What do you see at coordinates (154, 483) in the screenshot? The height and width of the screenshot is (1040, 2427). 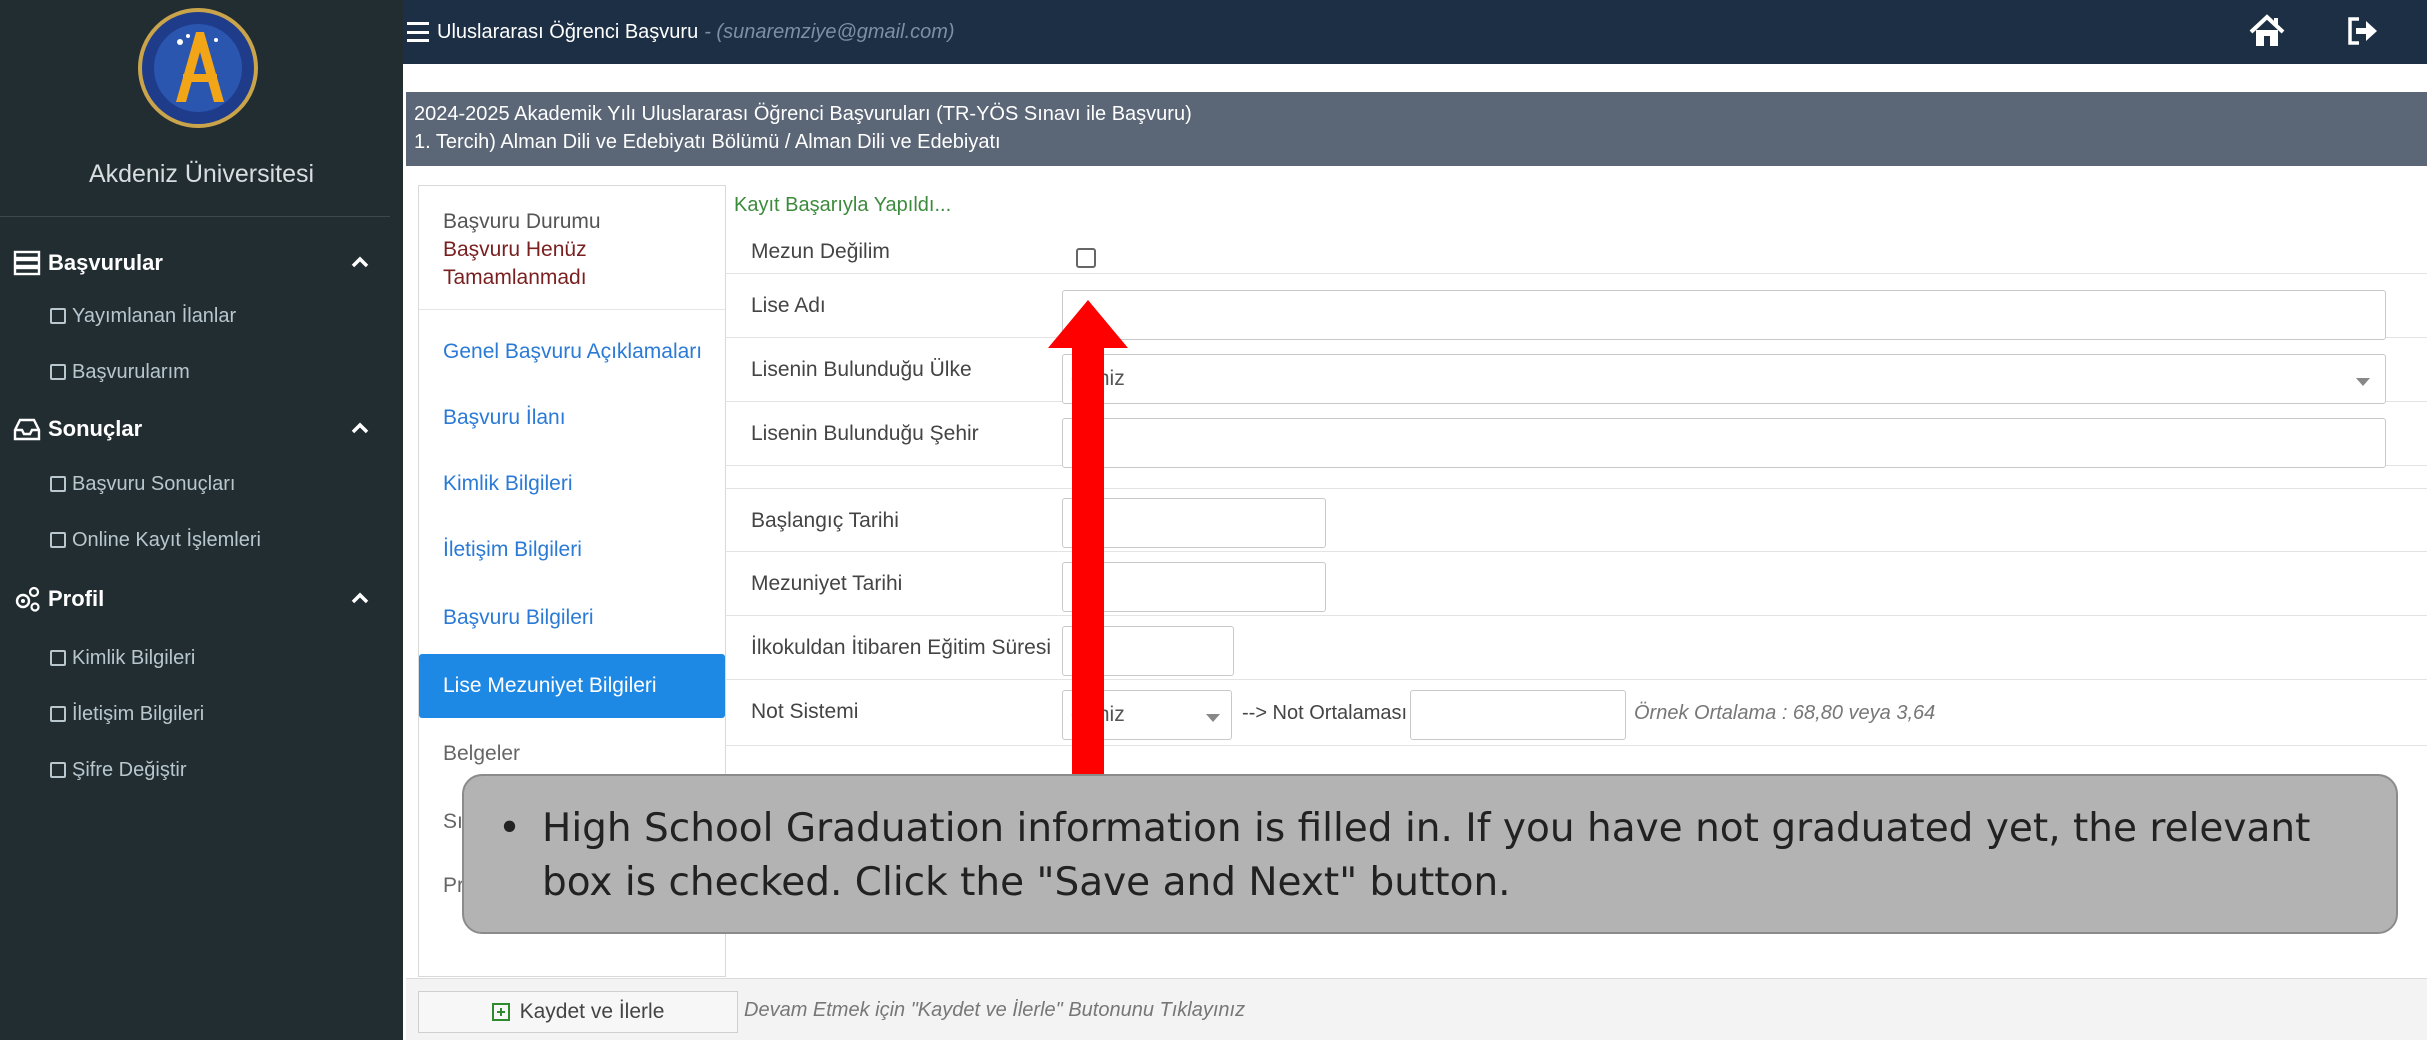 I see `sidebar-item-label: Başvuru Sonuçları` at bounding box center [154, 483].